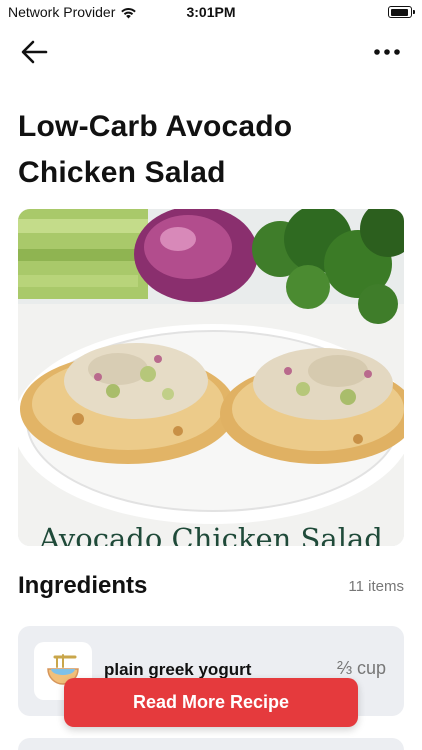 The height and width of the screenshot is (750, 422). What do you see at coordinates (361, 668) in the screenshot?
I see `ingredient-quantity: ⅔ cup` at bounding box center [361, 668].